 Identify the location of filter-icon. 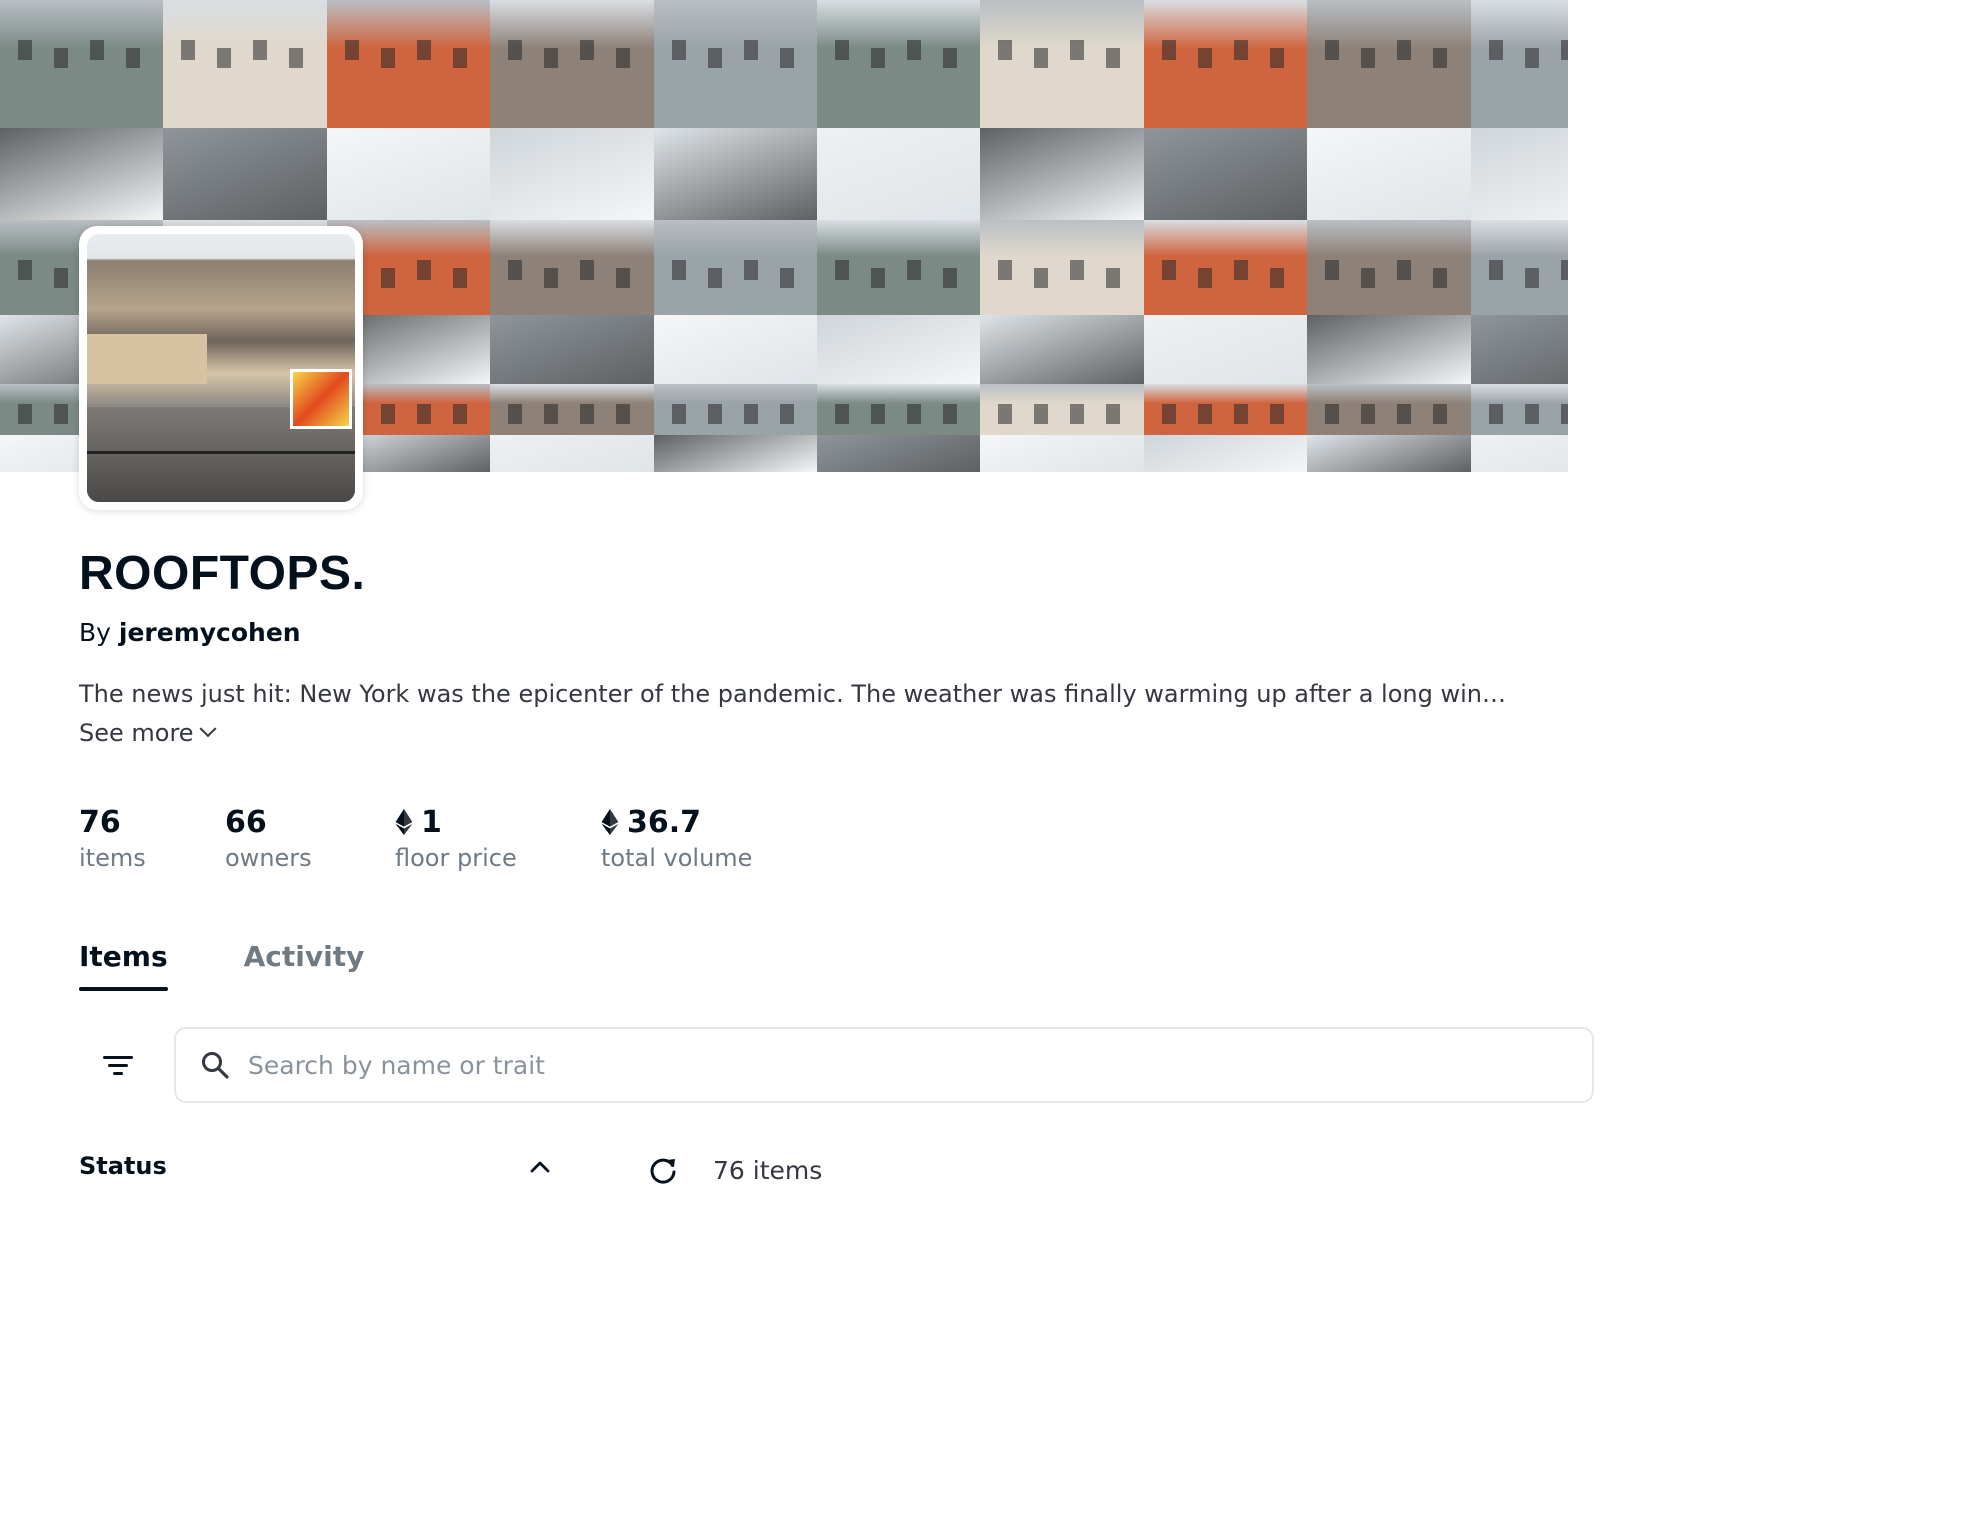
(118, 1057).